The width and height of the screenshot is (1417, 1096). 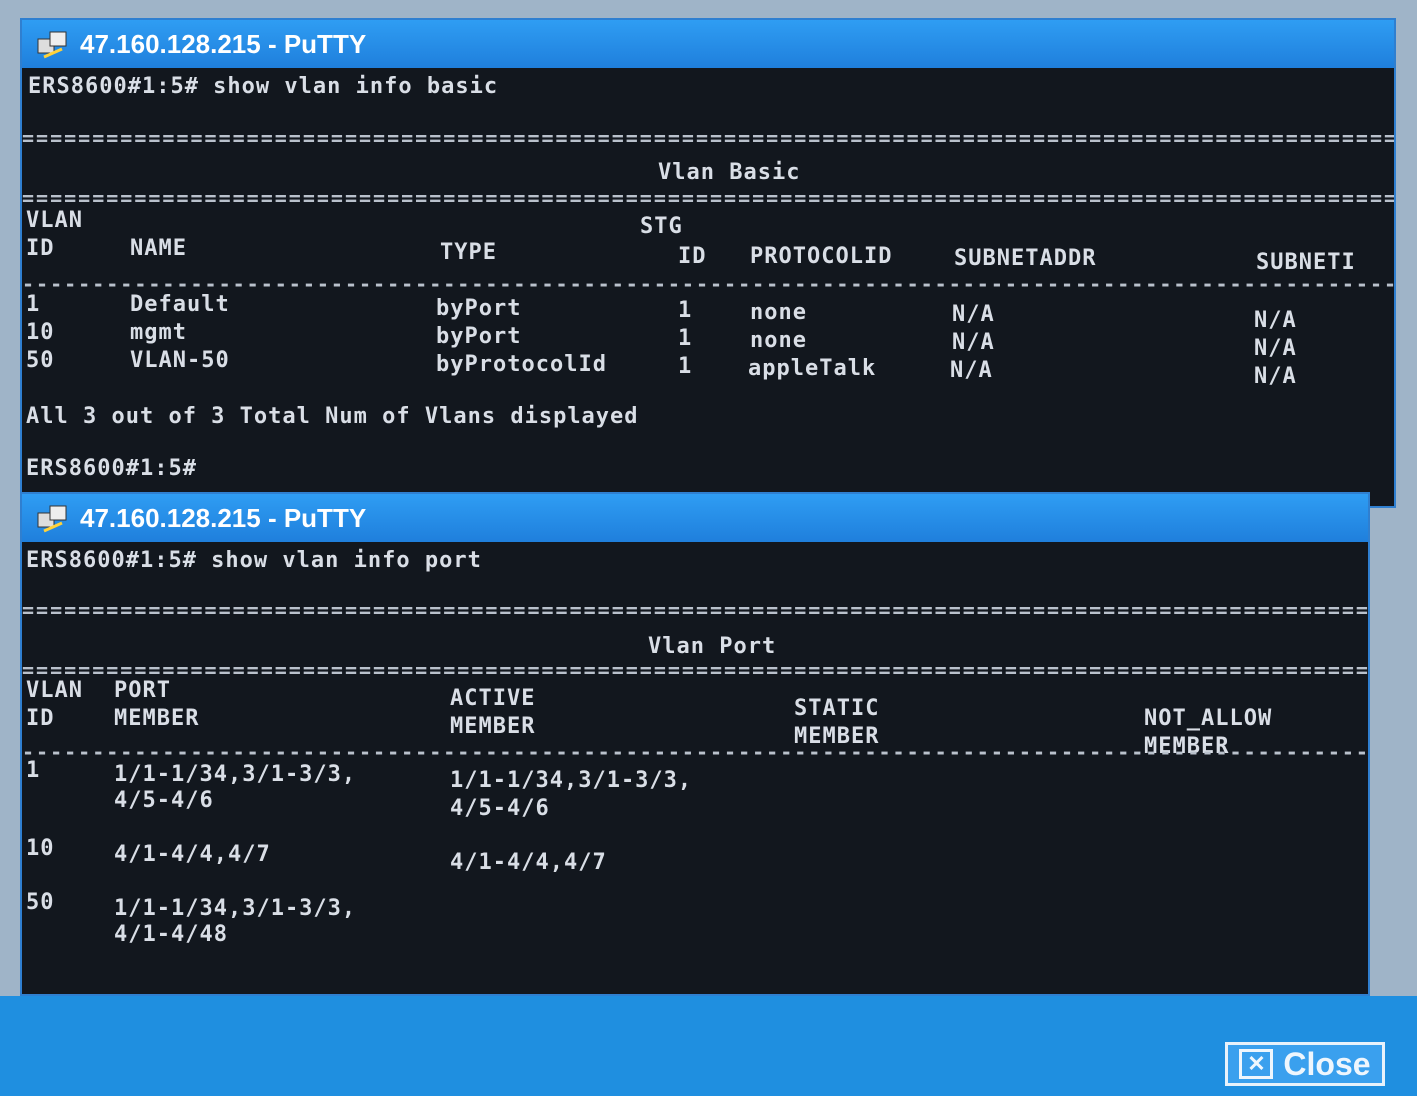 What do you see at coordinates (1256, 1064) in the screenshot?
I see `close-icon: ✕` at bounding box center [1256, 1064].